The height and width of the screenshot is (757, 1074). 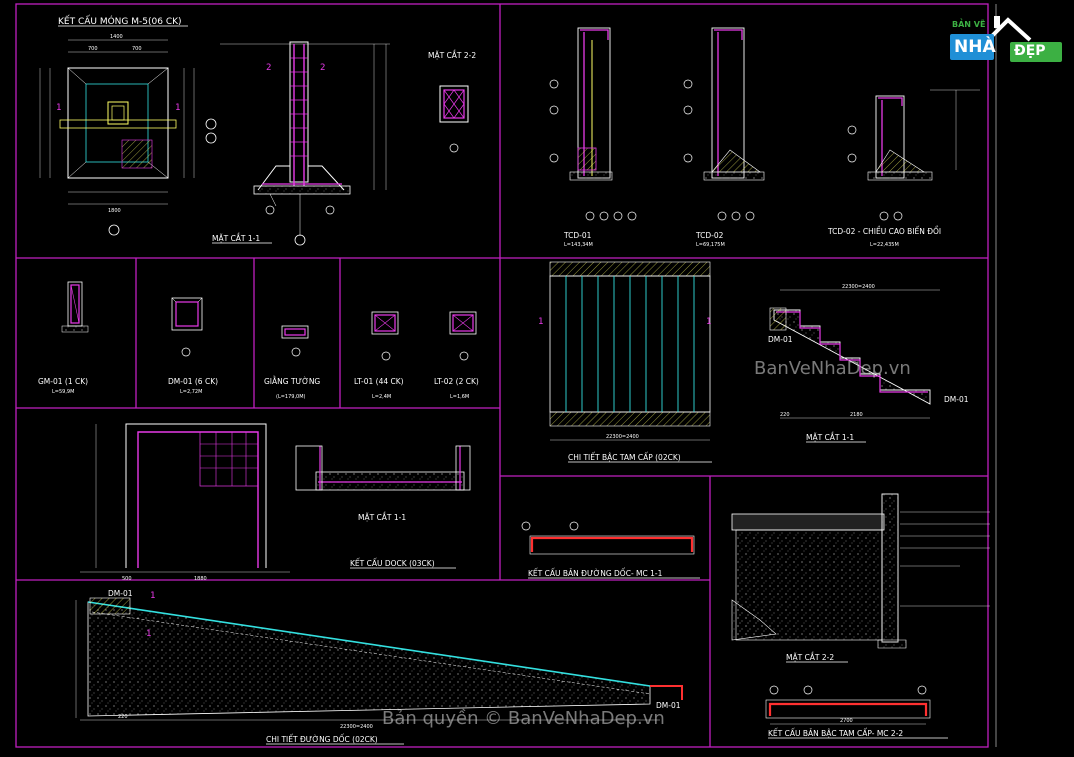 I want to click on stairs-dim-2180: 2180, so click(x=856, y=415).